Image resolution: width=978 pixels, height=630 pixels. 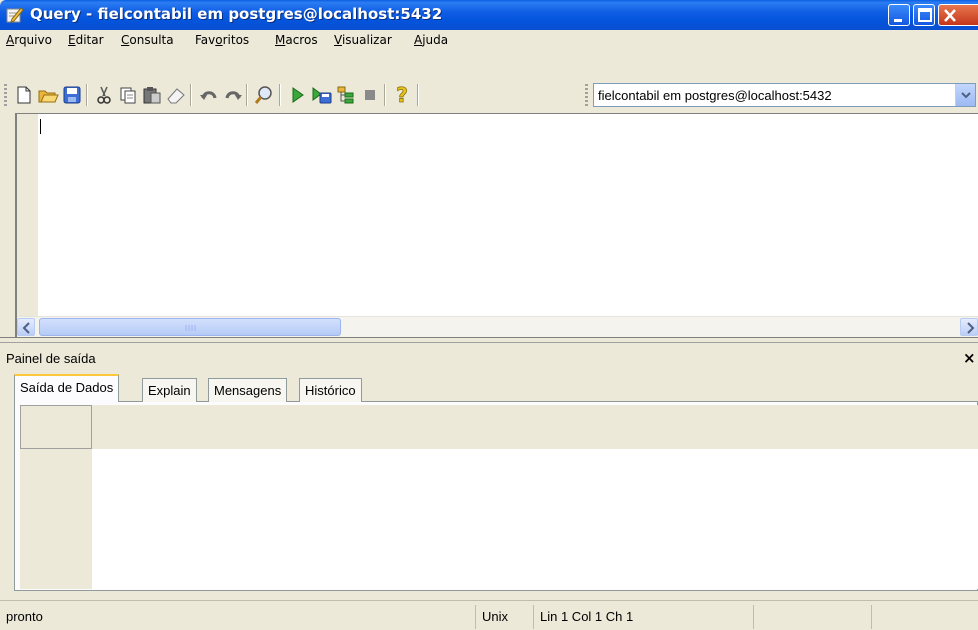 What do you see at coordinates (370, 95) in the screenshot?
I see `stop-icon` at bounding box center [370, 95].